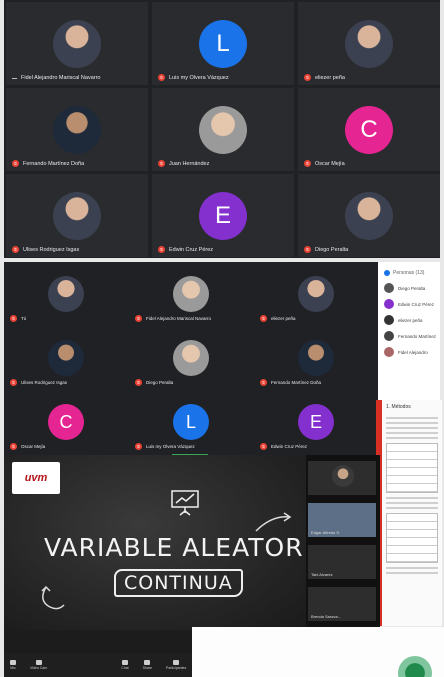  Describe the element at coordinates (176, 665) in the screenshot. I see `participants-button: Participantes` at that location.